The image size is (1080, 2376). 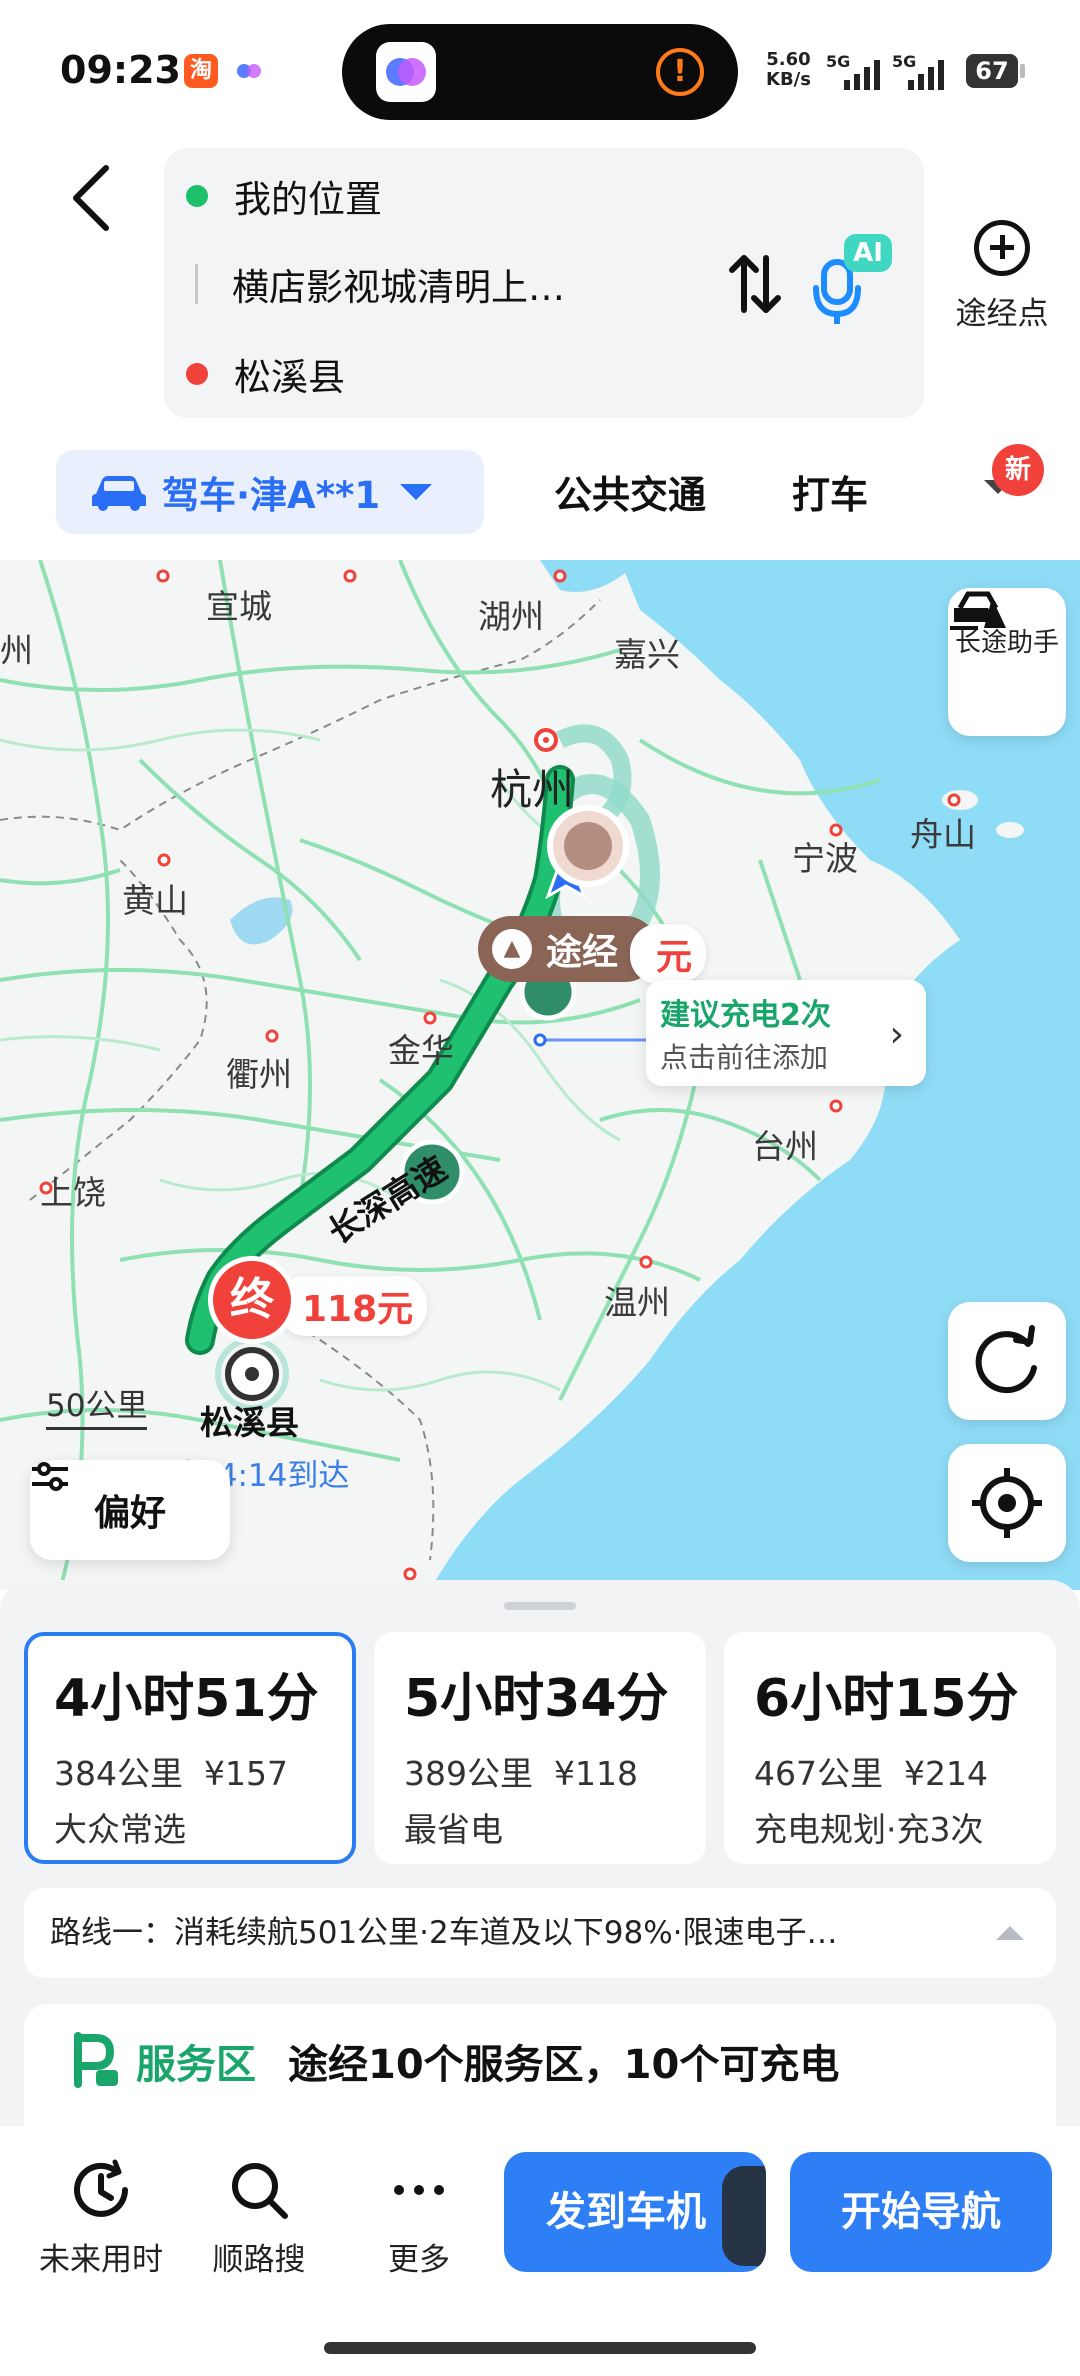 What do you see at coordinates (637, 1302) in the screenshot?
I see `city-label: 温州` at bounding box center [637, 1302].